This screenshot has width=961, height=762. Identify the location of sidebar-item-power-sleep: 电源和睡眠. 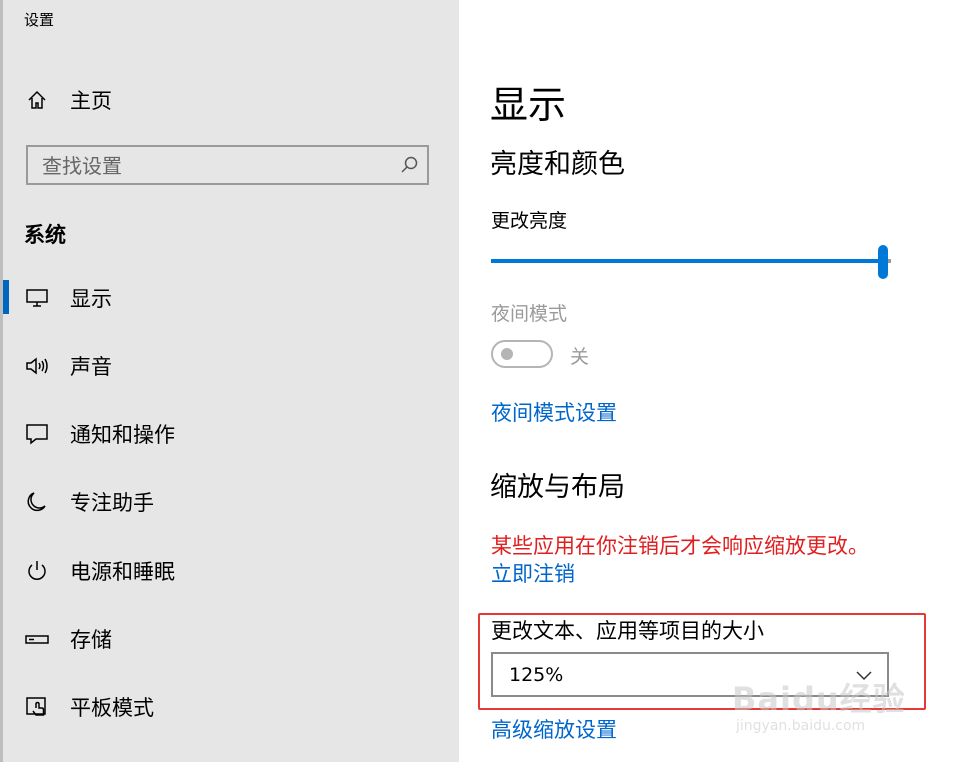
(229, 571).